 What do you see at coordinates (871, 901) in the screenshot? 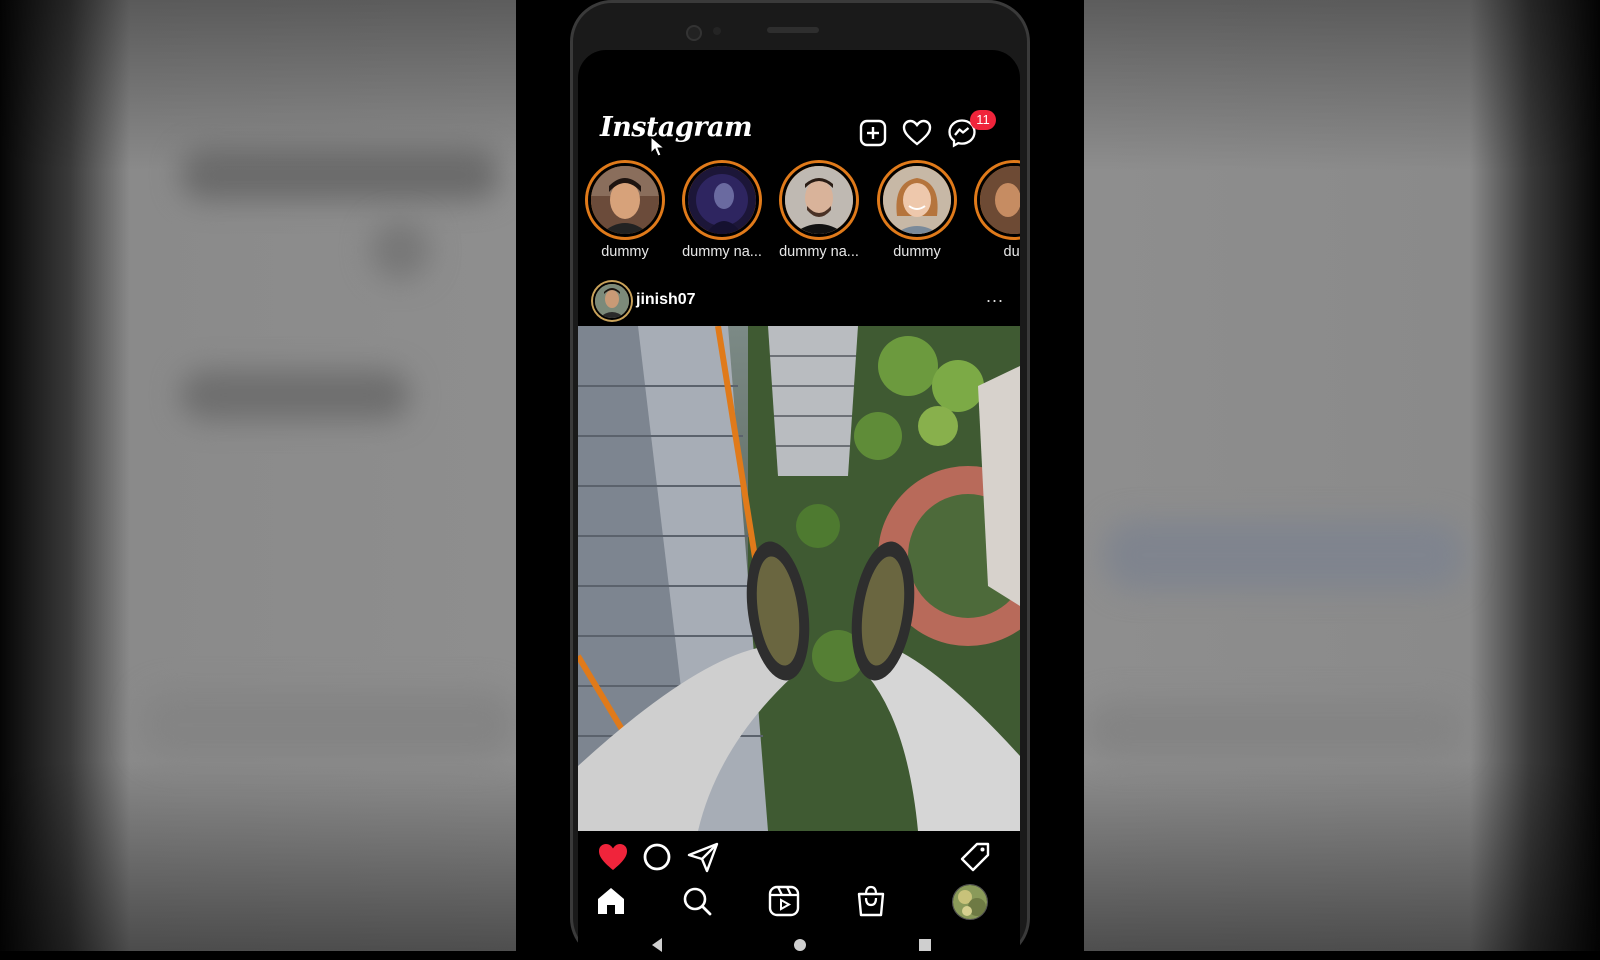
I see `shop-icon` at bounding box center [871, 901].